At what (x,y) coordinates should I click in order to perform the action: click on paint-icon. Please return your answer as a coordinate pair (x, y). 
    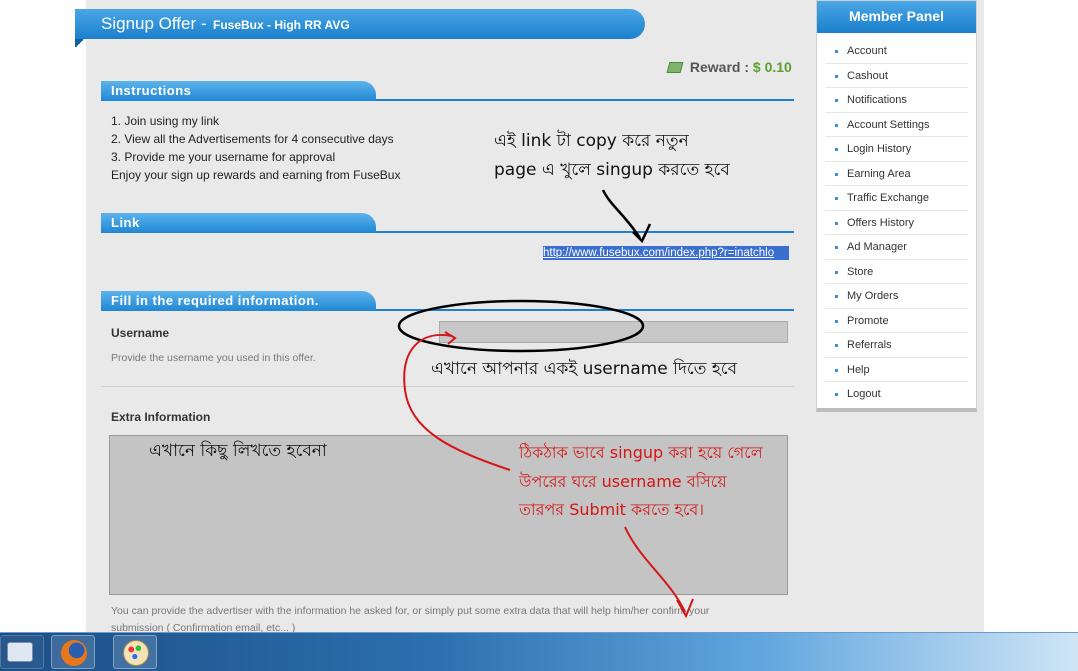
    Looking at the image, I should click on (136, 653).